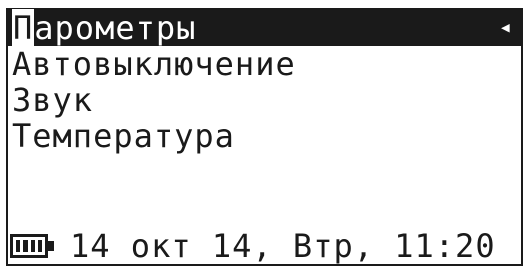 The width and height of the screenshot is (529, 272). What do you see at coordinates (154, 64) in the screenshot?
I see `menu-item-label: Автовыключение` at bounding box center [154, 64].